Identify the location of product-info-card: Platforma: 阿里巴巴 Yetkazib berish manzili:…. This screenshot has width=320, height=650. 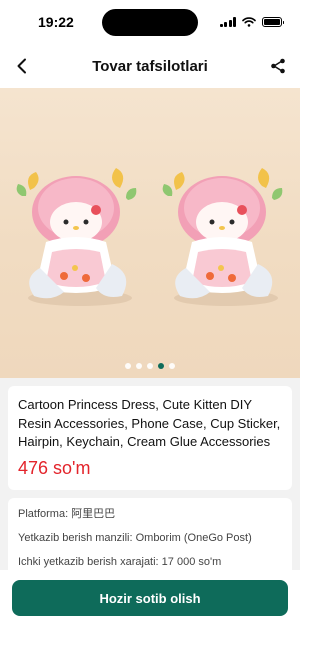
(150, 533).